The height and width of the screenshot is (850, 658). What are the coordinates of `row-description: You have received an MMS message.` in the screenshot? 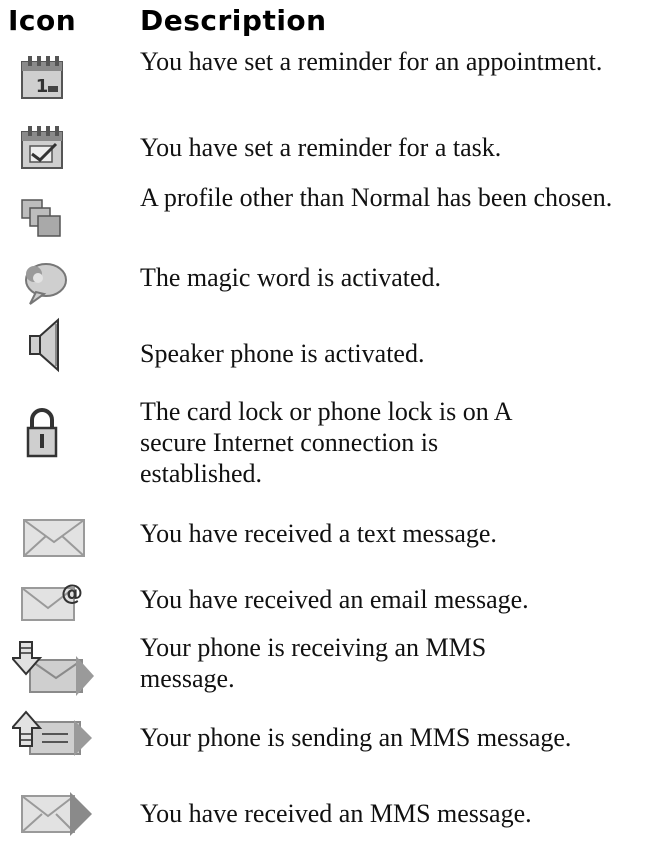 It's located at (336, 813).